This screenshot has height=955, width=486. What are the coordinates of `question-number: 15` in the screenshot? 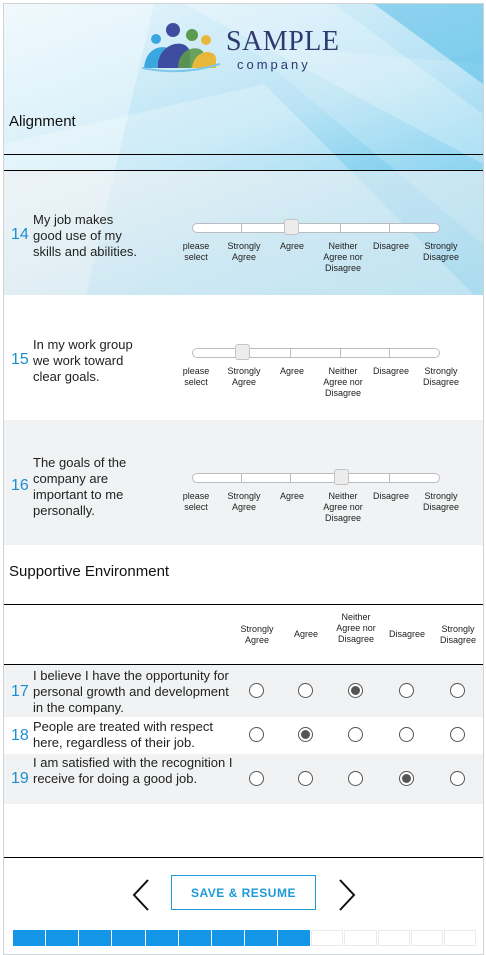 It's located at (20, 359).